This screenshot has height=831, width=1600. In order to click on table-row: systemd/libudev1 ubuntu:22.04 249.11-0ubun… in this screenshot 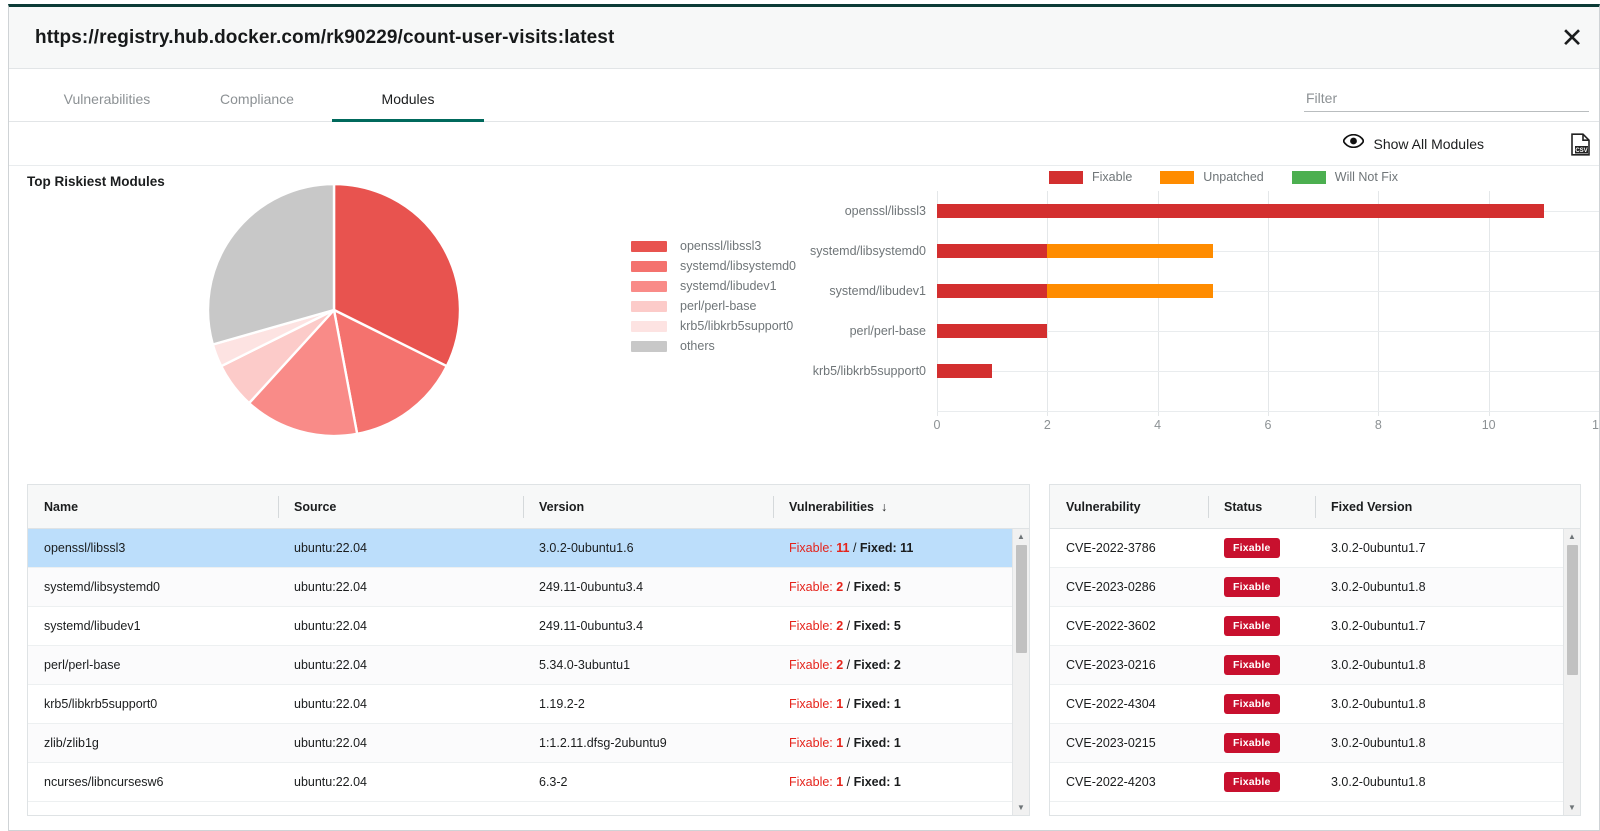, I will do `click(528, 626)`.